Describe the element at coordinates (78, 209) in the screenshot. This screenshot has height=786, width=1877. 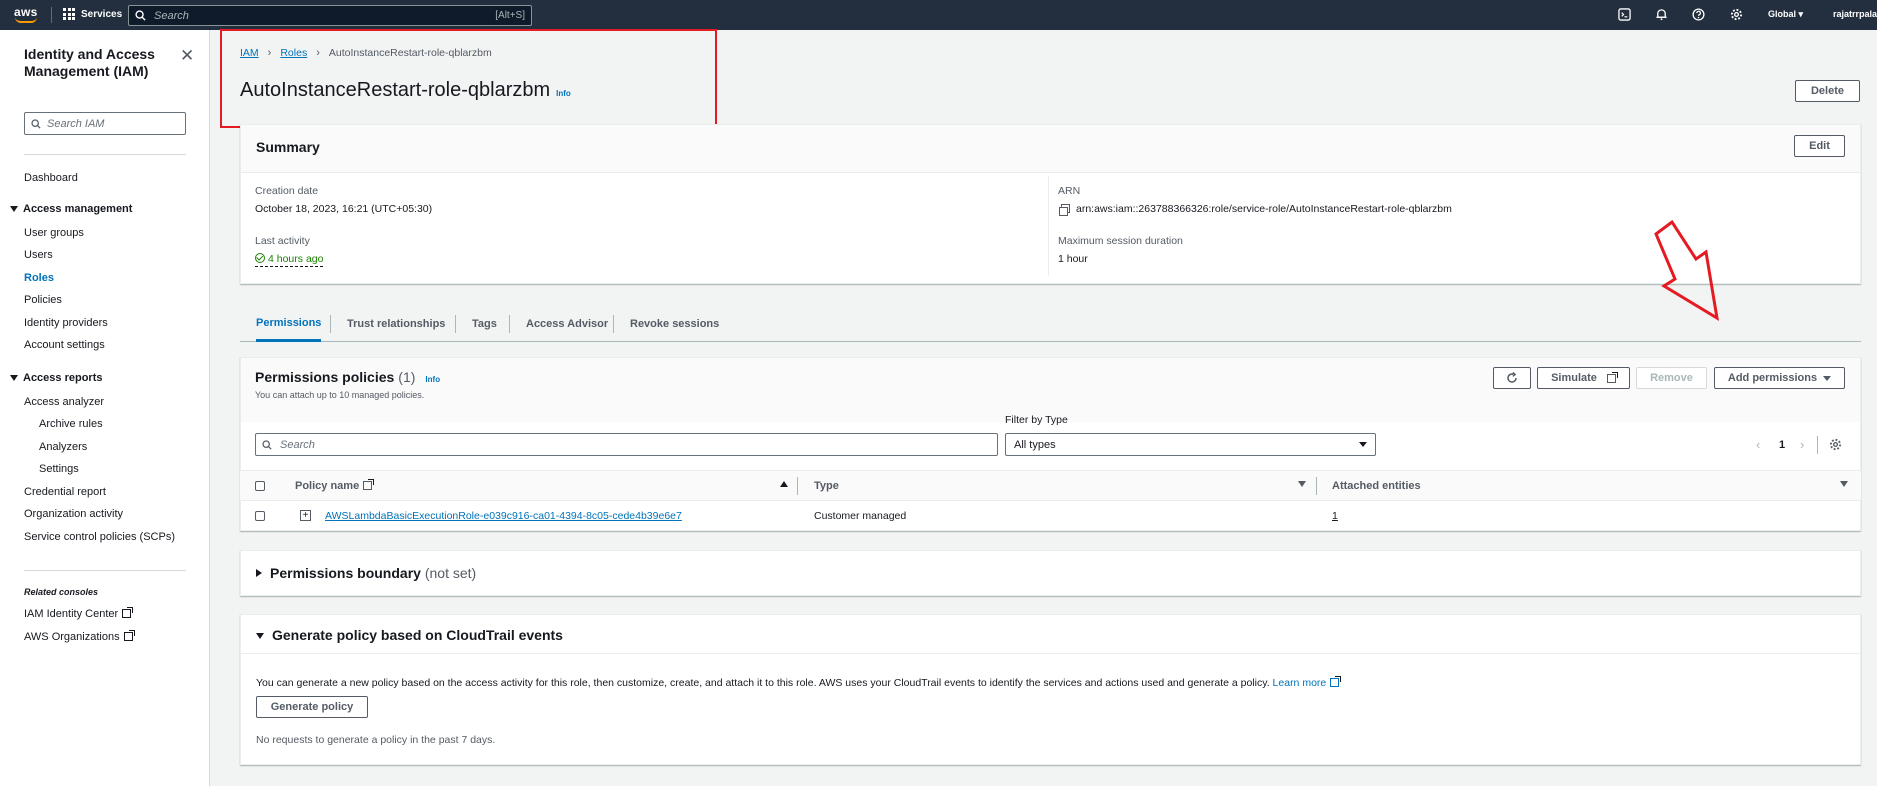
I see `group-label: Access management` at that location.